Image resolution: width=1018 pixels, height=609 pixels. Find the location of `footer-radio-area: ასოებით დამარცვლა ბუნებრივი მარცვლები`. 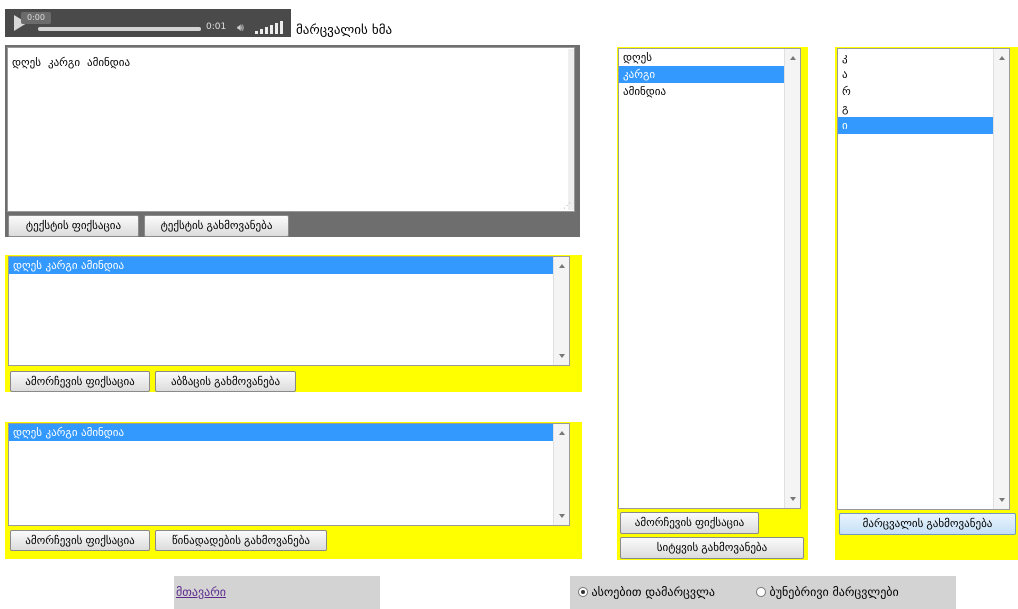

footer-radio-area: ასოებით დამარცვლა ბუნებრივი მარცვლები is located at coordinates (763, 592).